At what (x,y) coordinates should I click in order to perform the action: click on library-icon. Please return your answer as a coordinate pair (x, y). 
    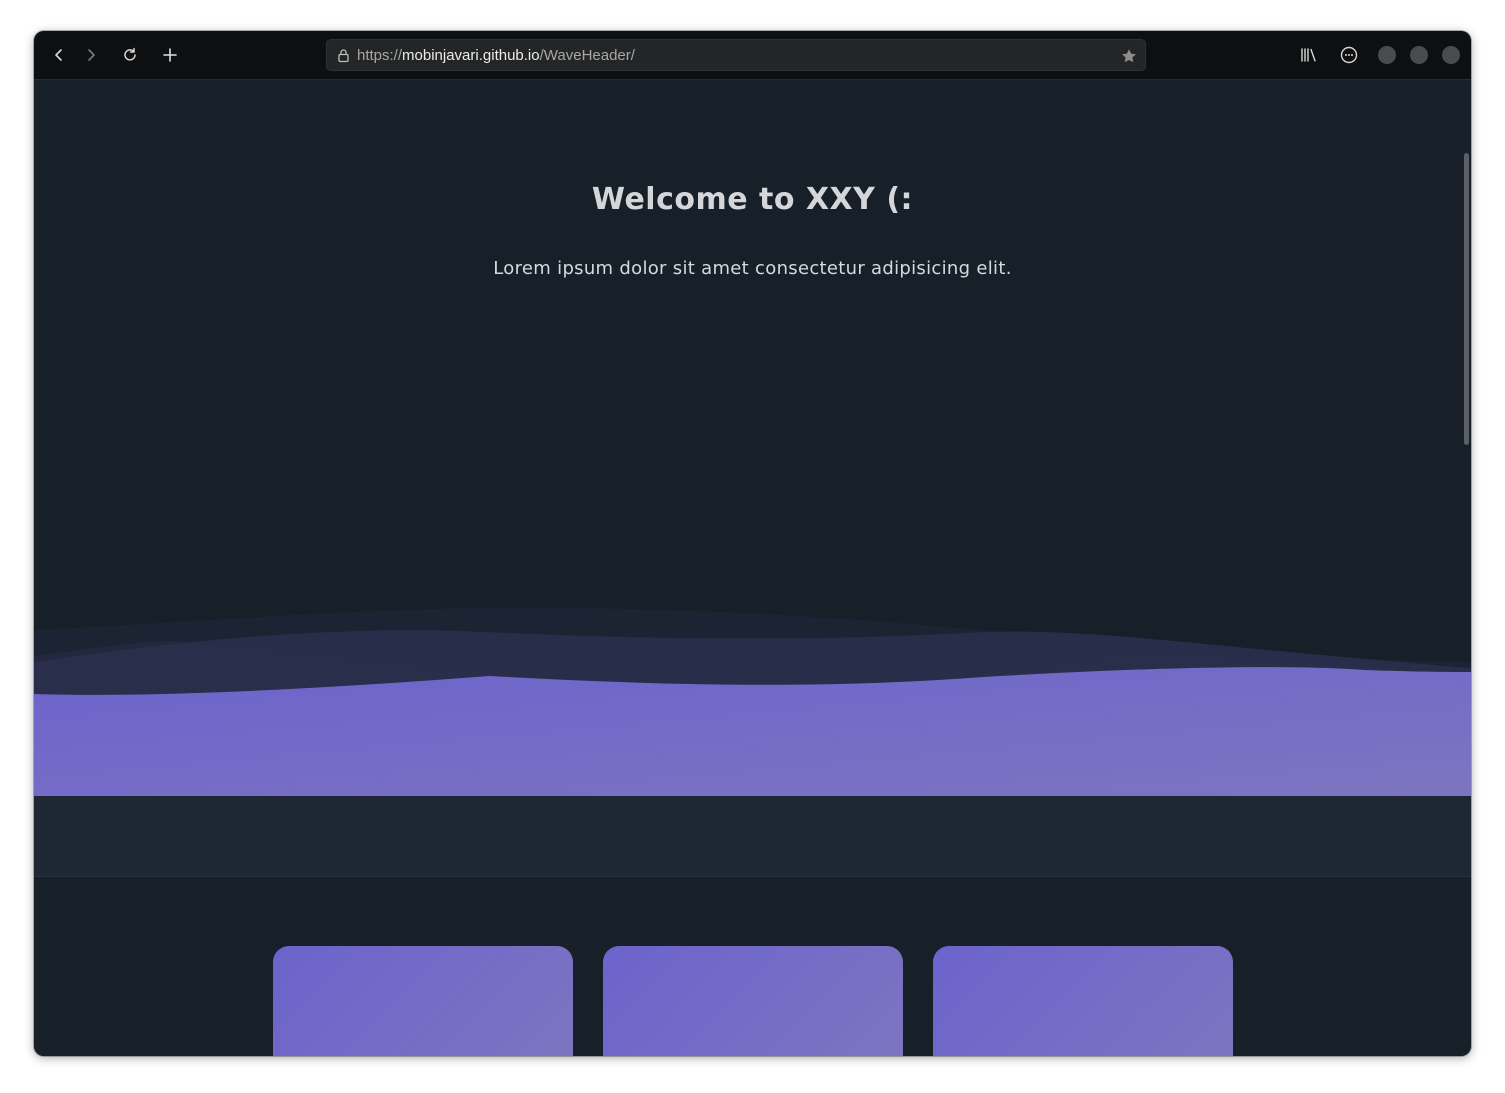
    Looking at the image, I should click on (1308, 55).